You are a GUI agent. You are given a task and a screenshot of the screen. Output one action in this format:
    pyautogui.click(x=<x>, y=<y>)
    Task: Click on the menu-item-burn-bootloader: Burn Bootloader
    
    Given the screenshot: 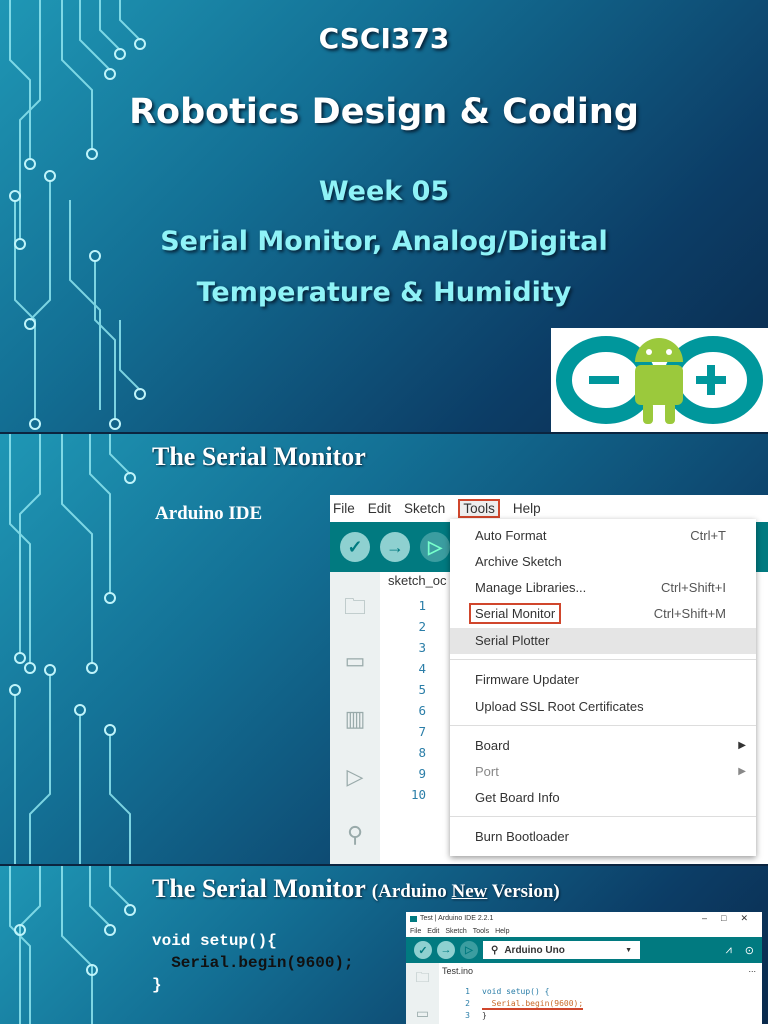 What is the action you would take?
    pyautogui.click(x=603, y=837)
    